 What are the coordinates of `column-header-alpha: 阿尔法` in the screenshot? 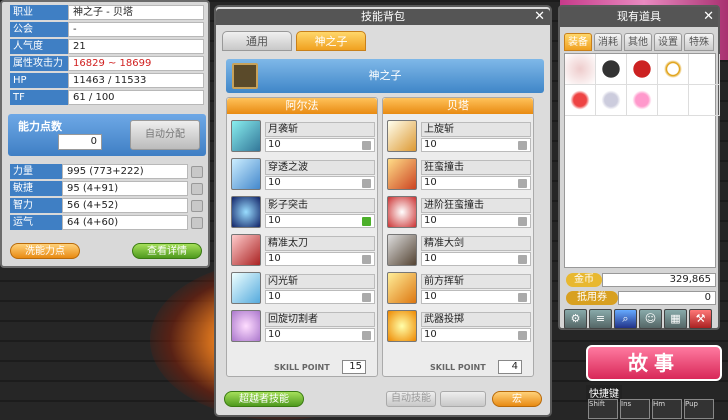 It's located at (302, 106).